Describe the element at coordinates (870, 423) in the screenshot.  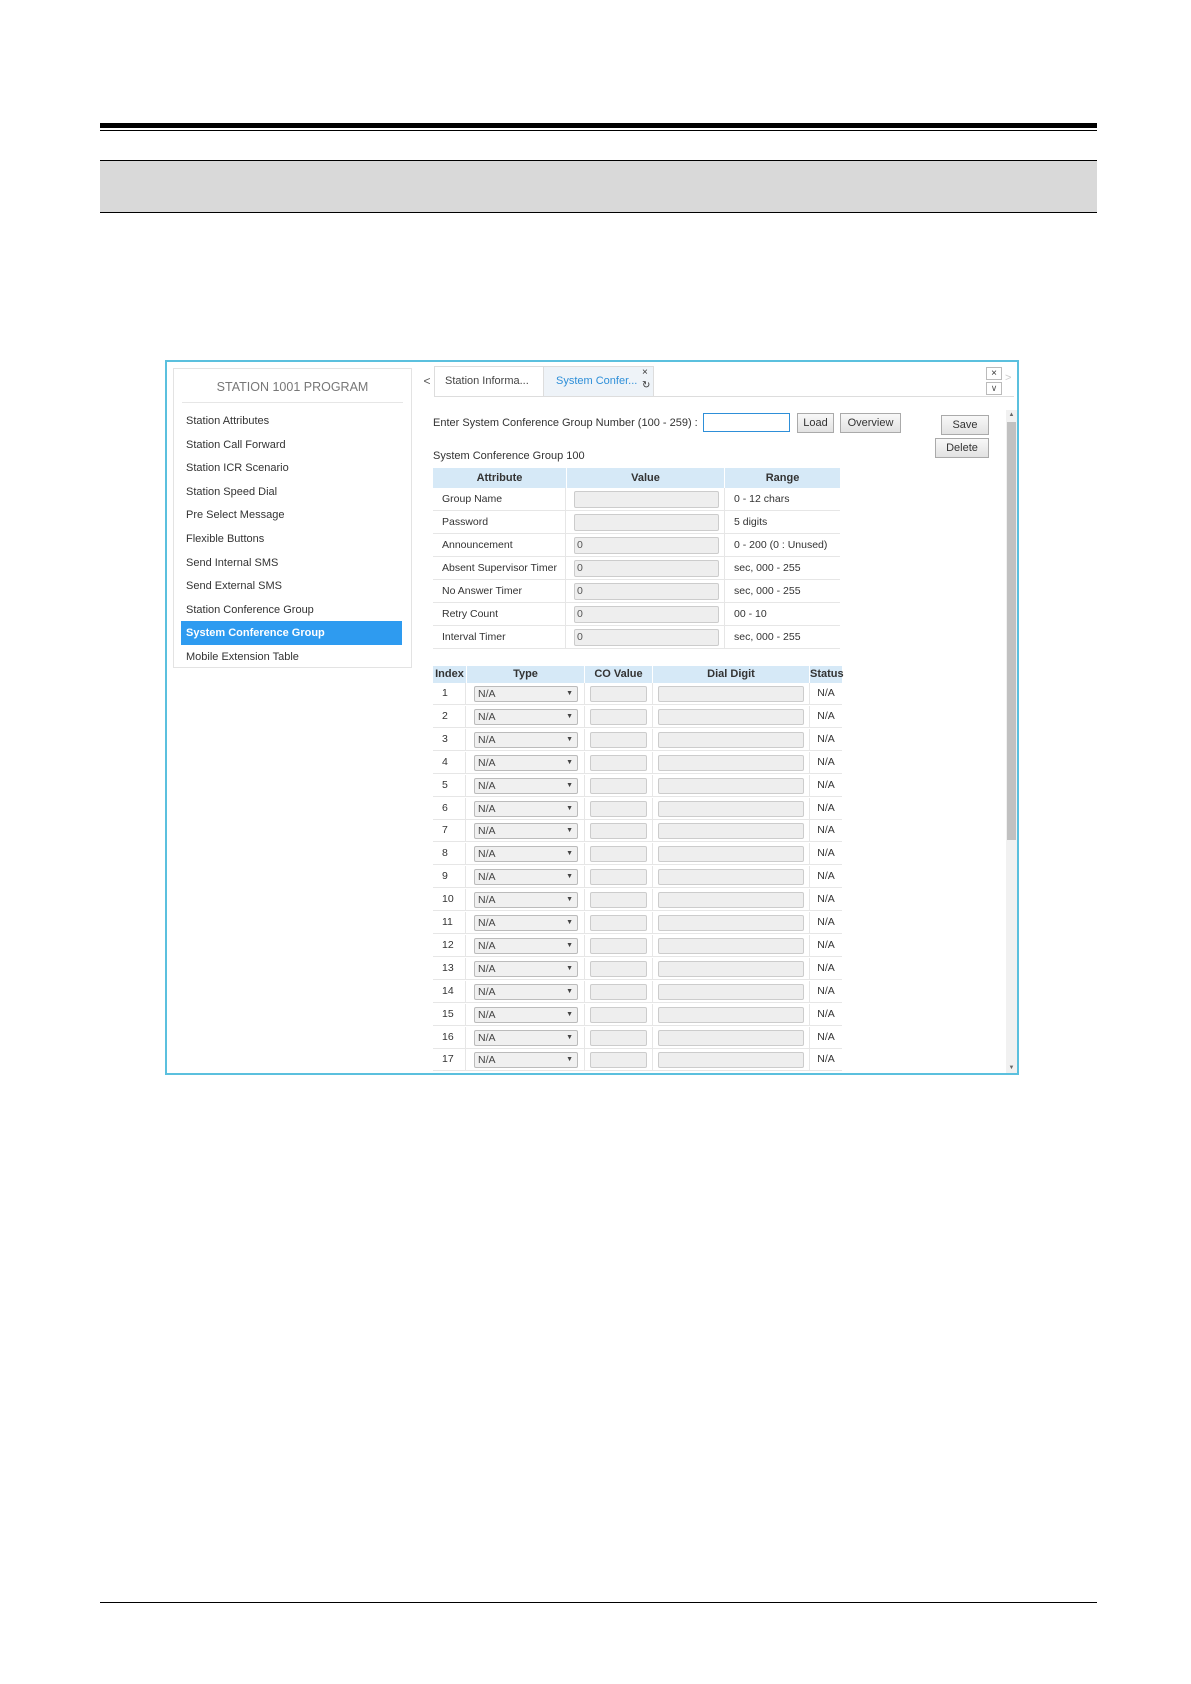
I see `overview-button: Overview` at that location.